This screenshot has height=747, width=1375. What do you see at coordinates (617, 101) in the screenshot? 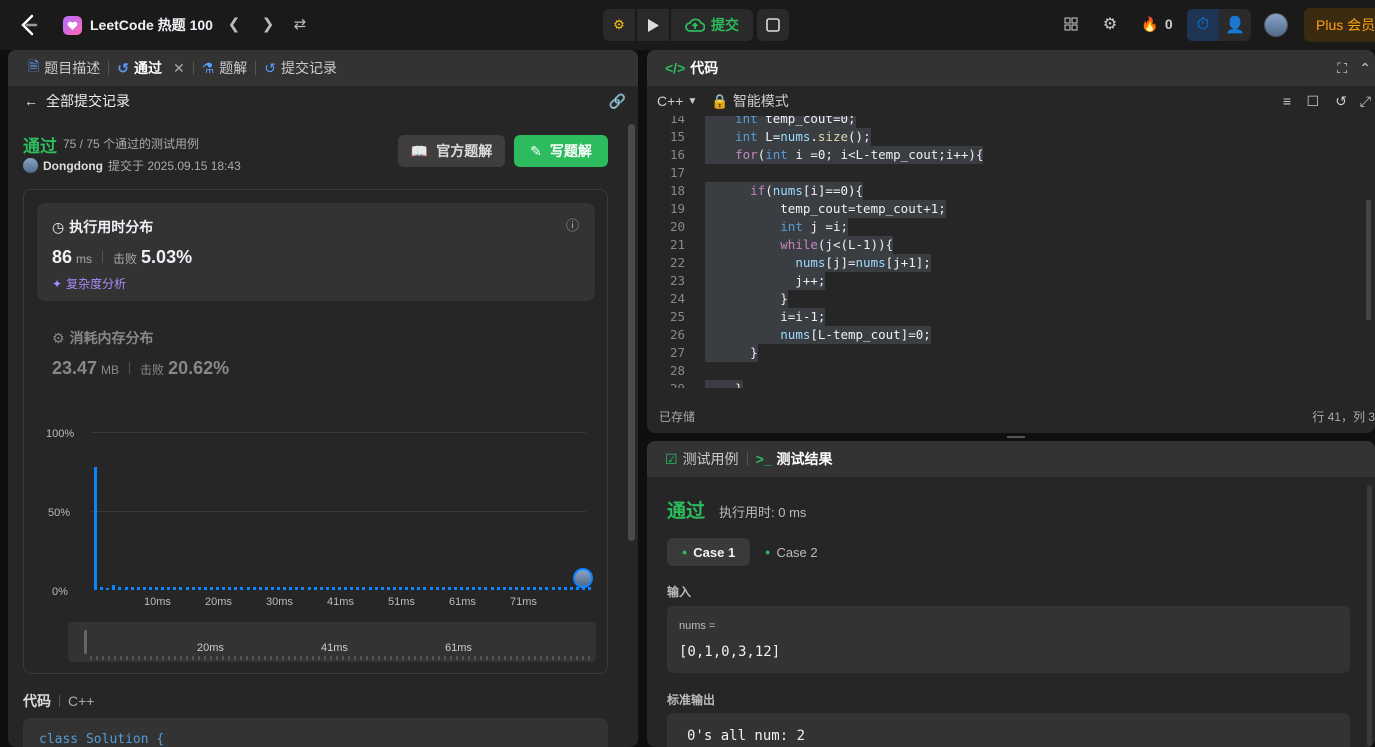
I see `link-icon: 🔗` at bounding box center [617, 101].